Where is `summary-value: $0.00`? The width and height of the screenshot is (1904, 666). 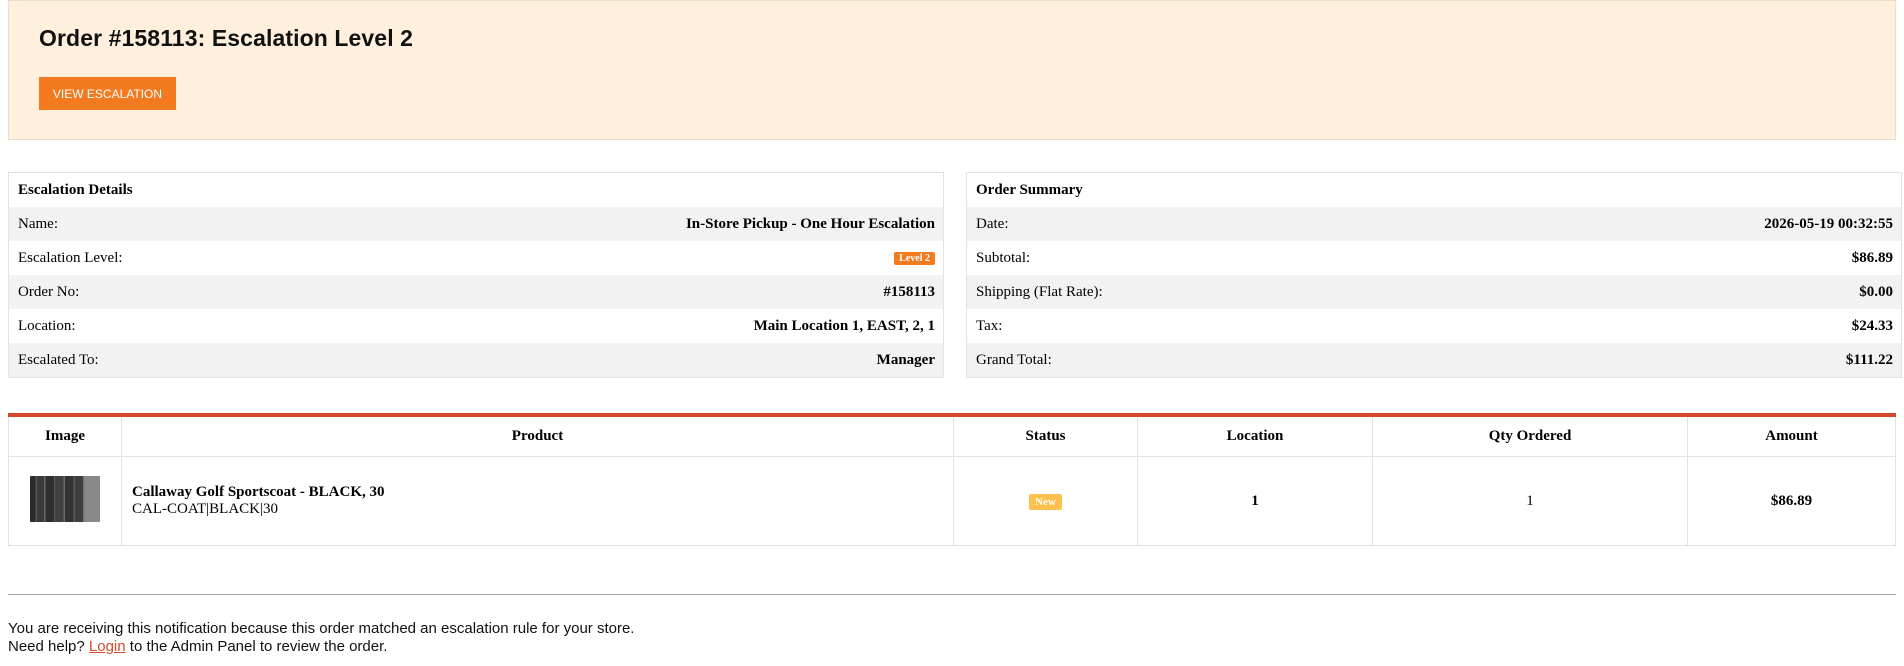 summary-value: $0.00 is located at coordinates (1876, 291).